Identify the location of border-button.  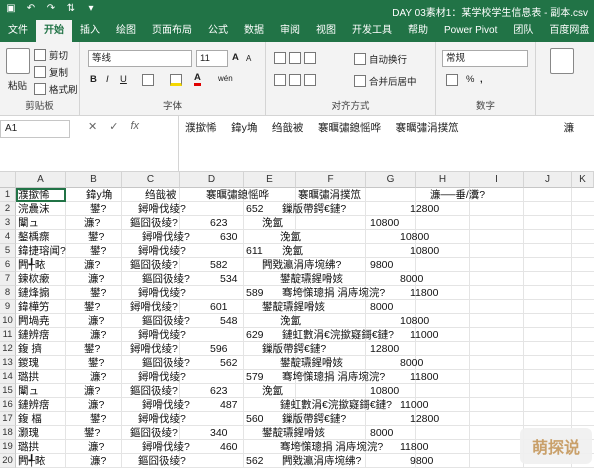
(148, 80).